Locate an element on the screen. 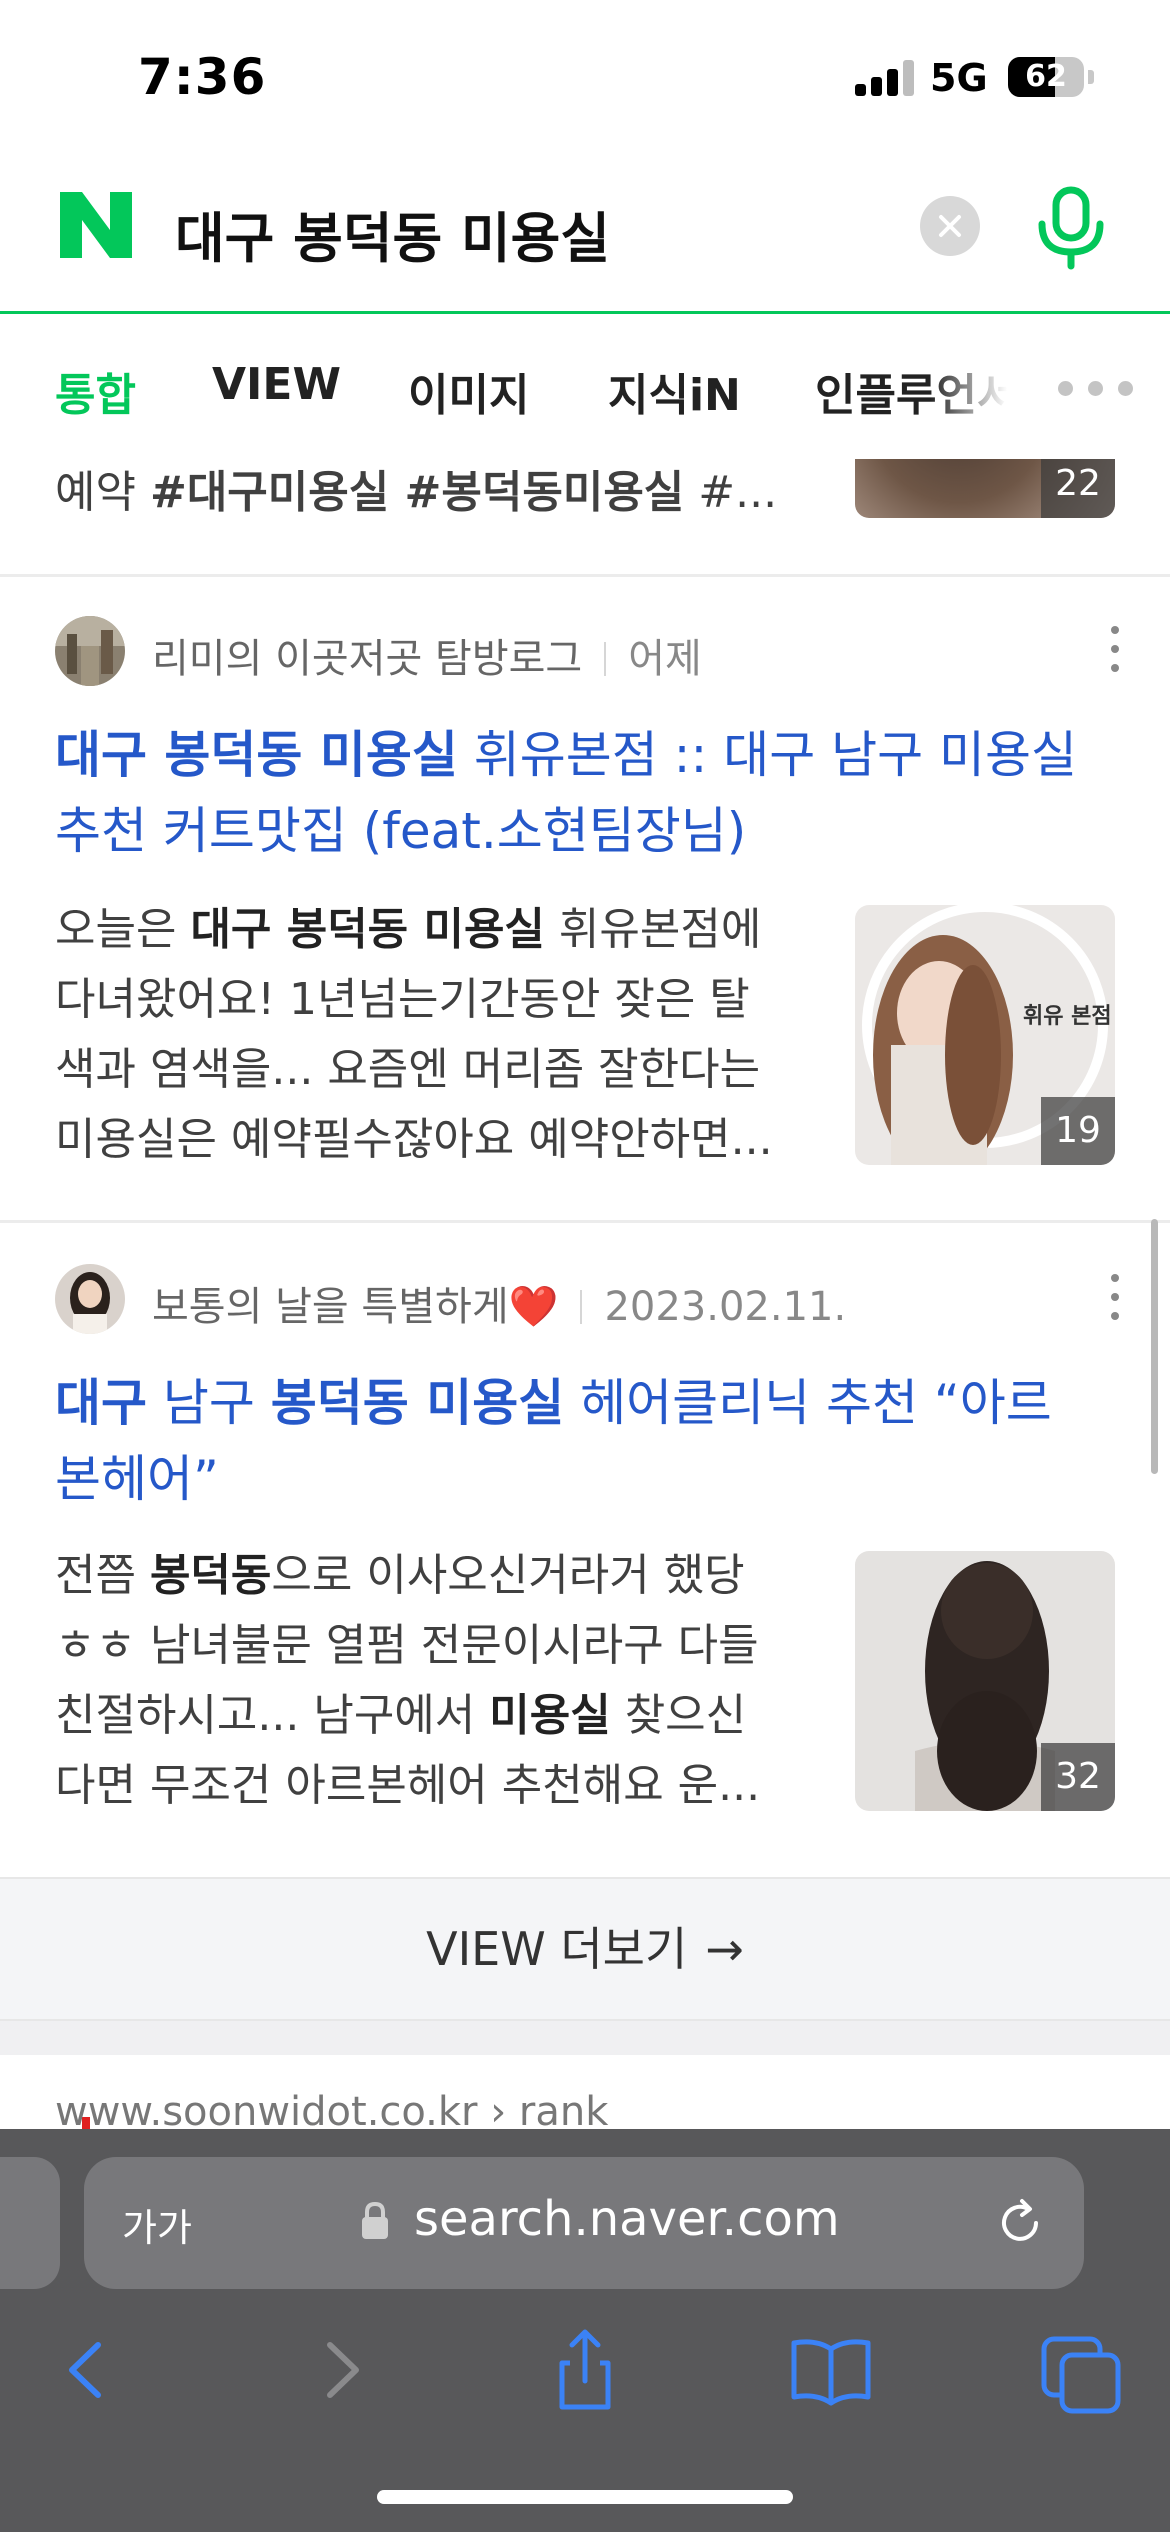 The height and width of the screenshot is (2532, 1170). result-thumbnail: 휘유 본점 19 is located at coordinates (985, 1035).